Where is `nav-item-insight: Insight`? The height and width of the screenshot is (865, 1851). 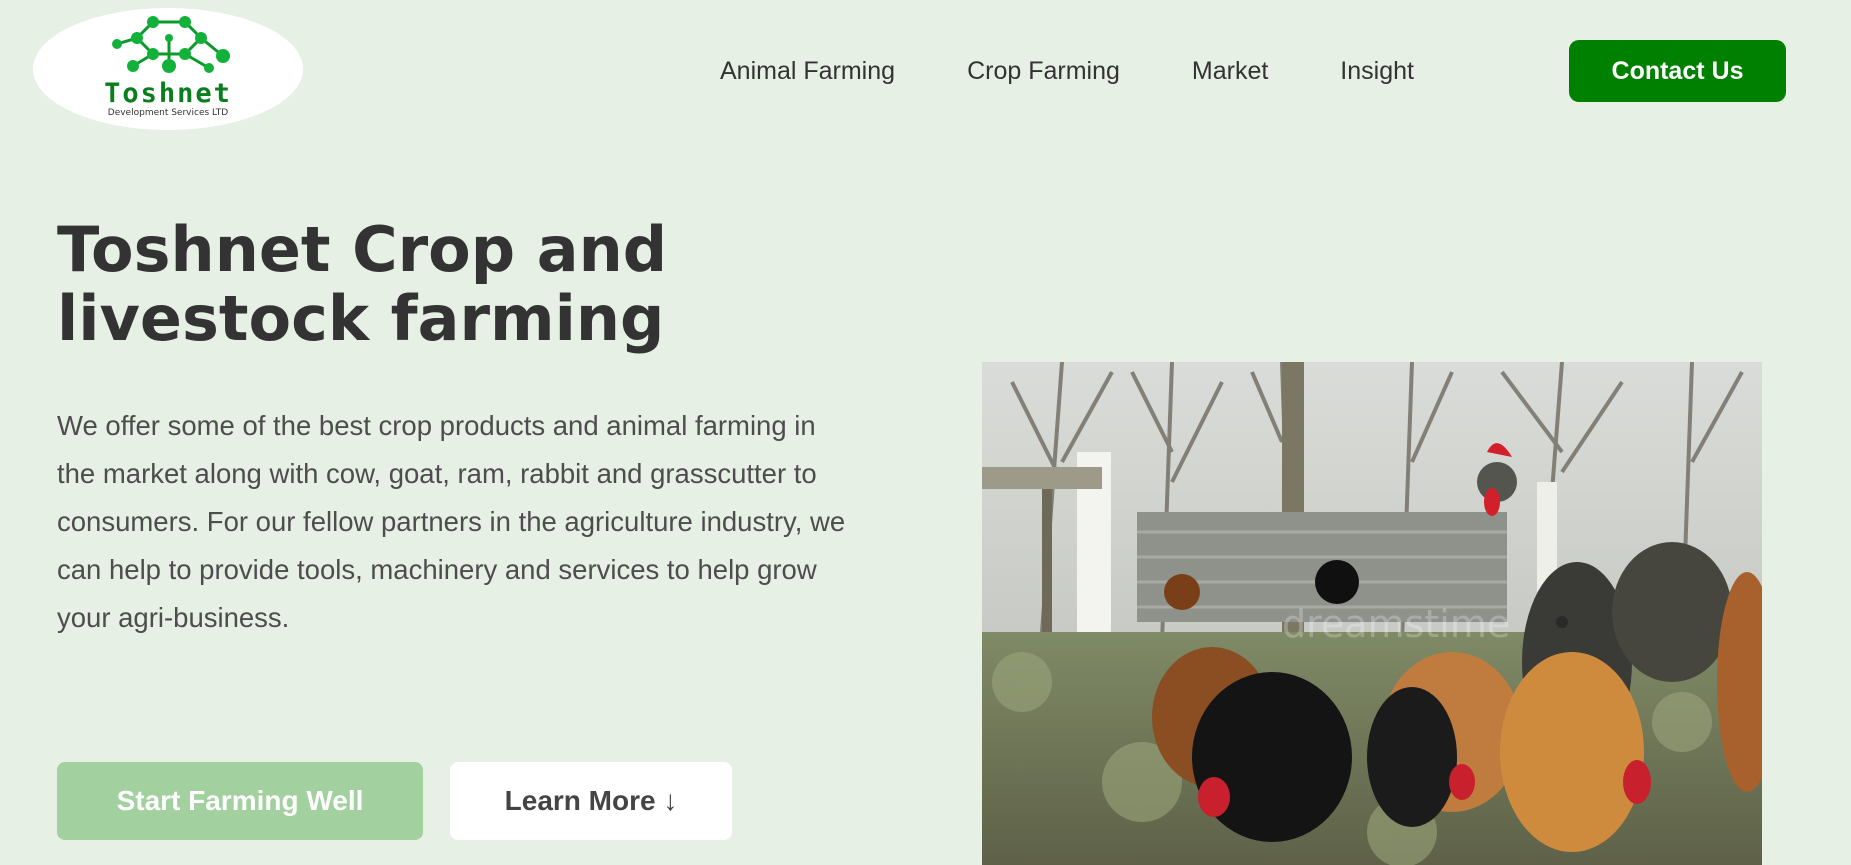
nav-item-insight: Insight is located at coordinates (1377, 71).